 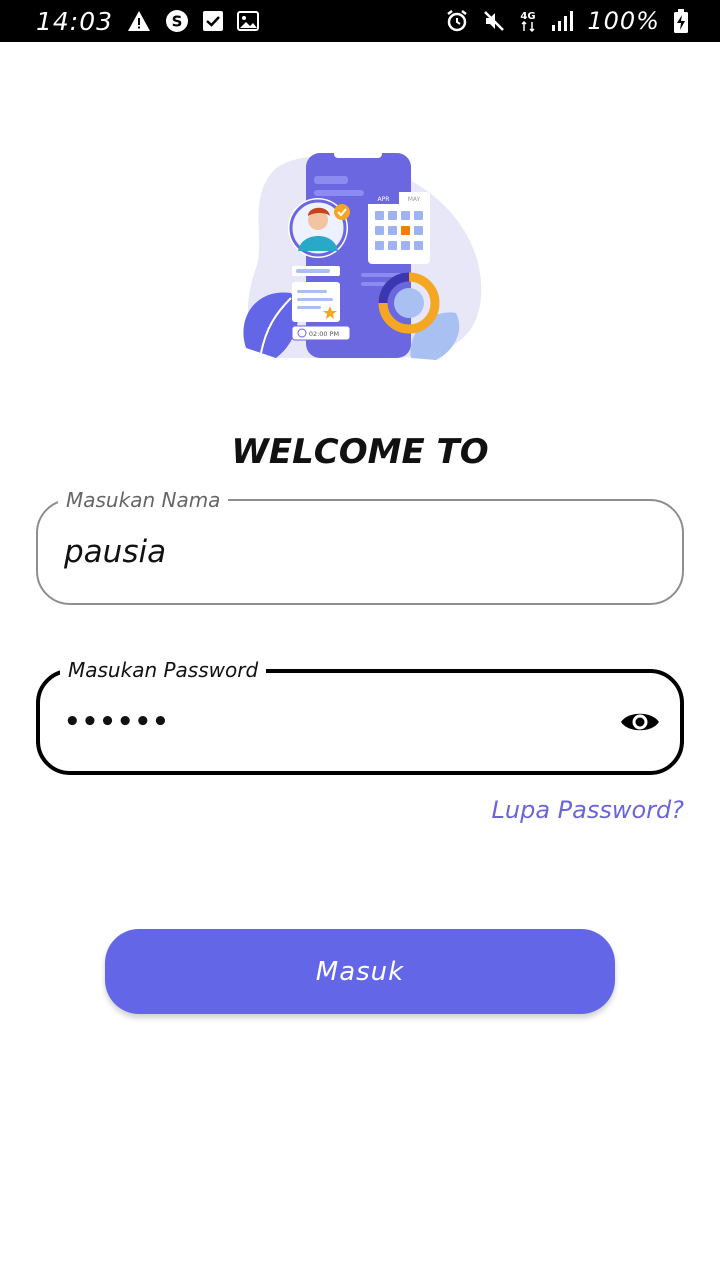 I want to click on network-4g-icon: 4G, so click(x=528, y=21).